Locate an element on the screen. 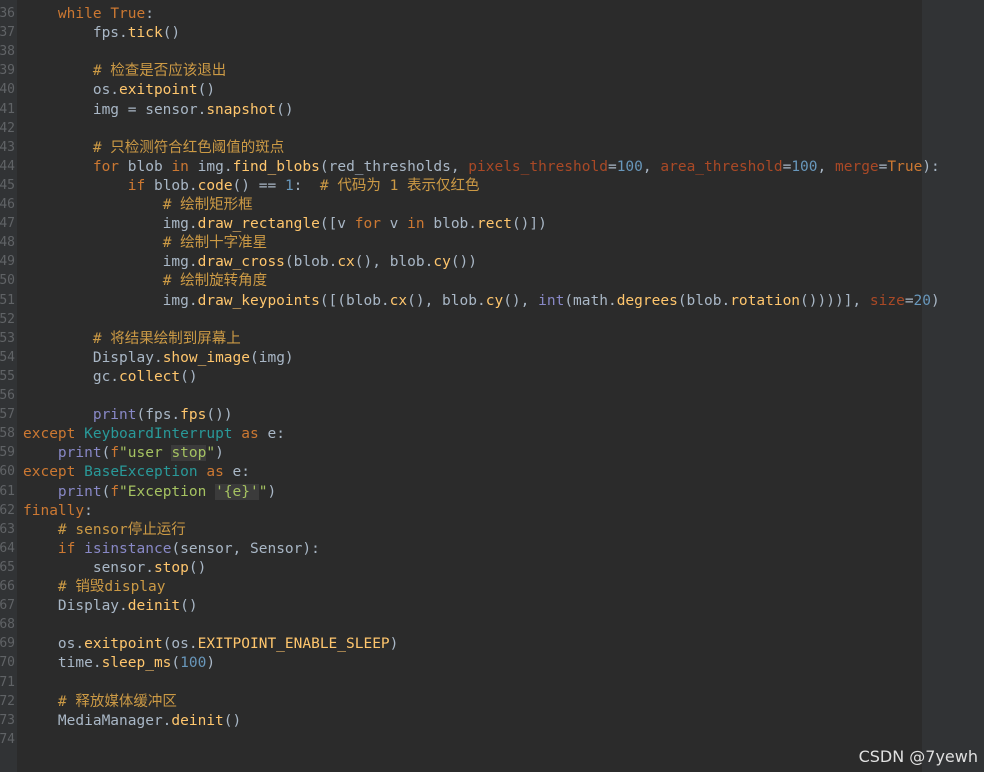 This screenshot has width=984, height=772. code-token: (blob. is located at coordinates (311, 262).